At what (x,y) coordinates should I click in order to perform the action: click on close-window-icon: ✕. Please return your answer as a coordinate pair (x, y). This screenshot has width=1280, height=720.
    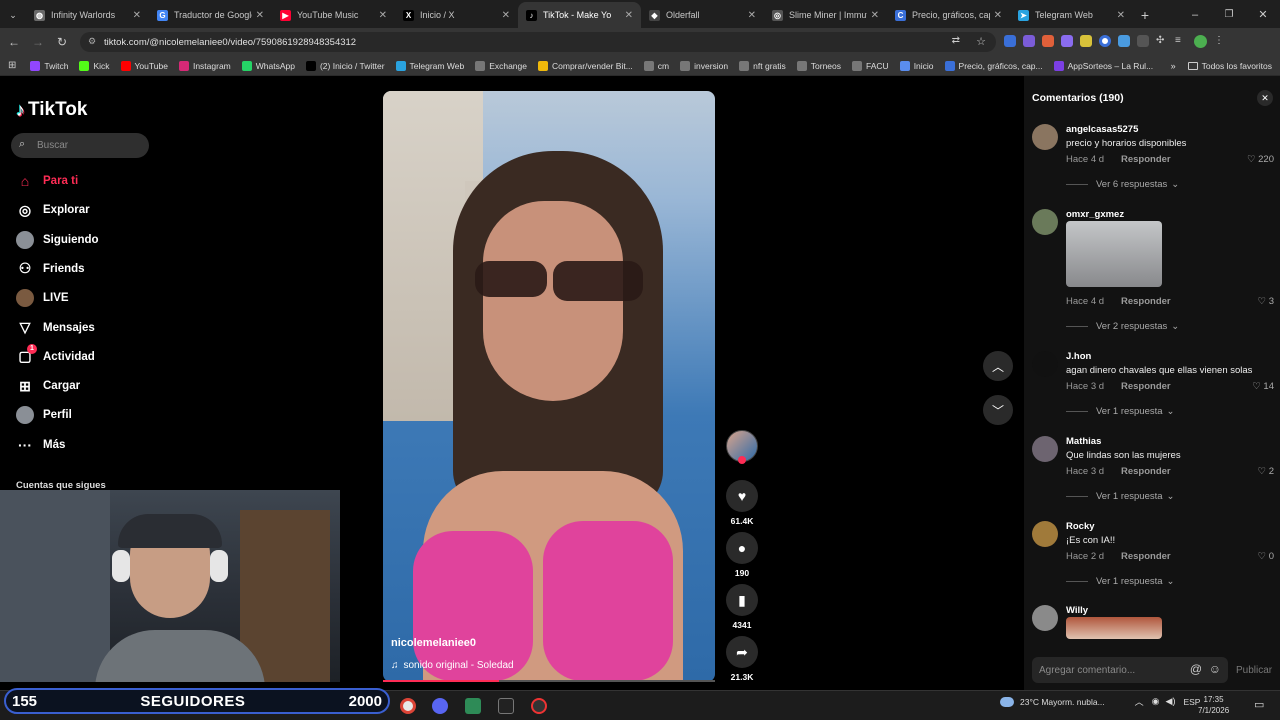
    Looking at the image, I should click on (1263, 15).